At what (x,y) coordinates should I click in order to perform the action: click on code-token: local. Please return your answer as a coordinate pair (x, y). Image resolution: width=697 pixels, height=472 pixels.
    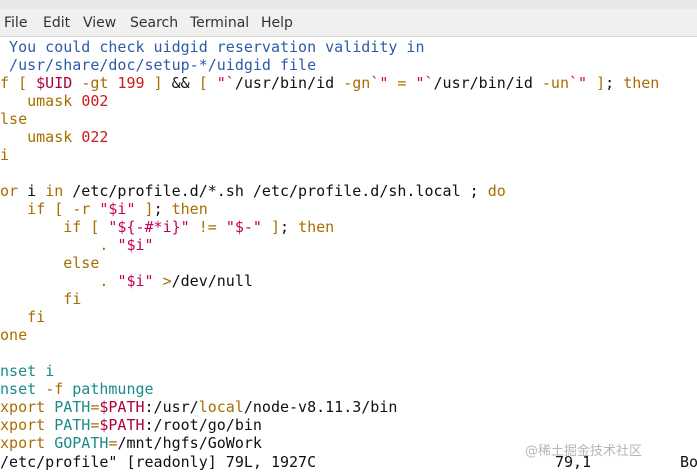
    Looking at the image, I should click on (221, 407).